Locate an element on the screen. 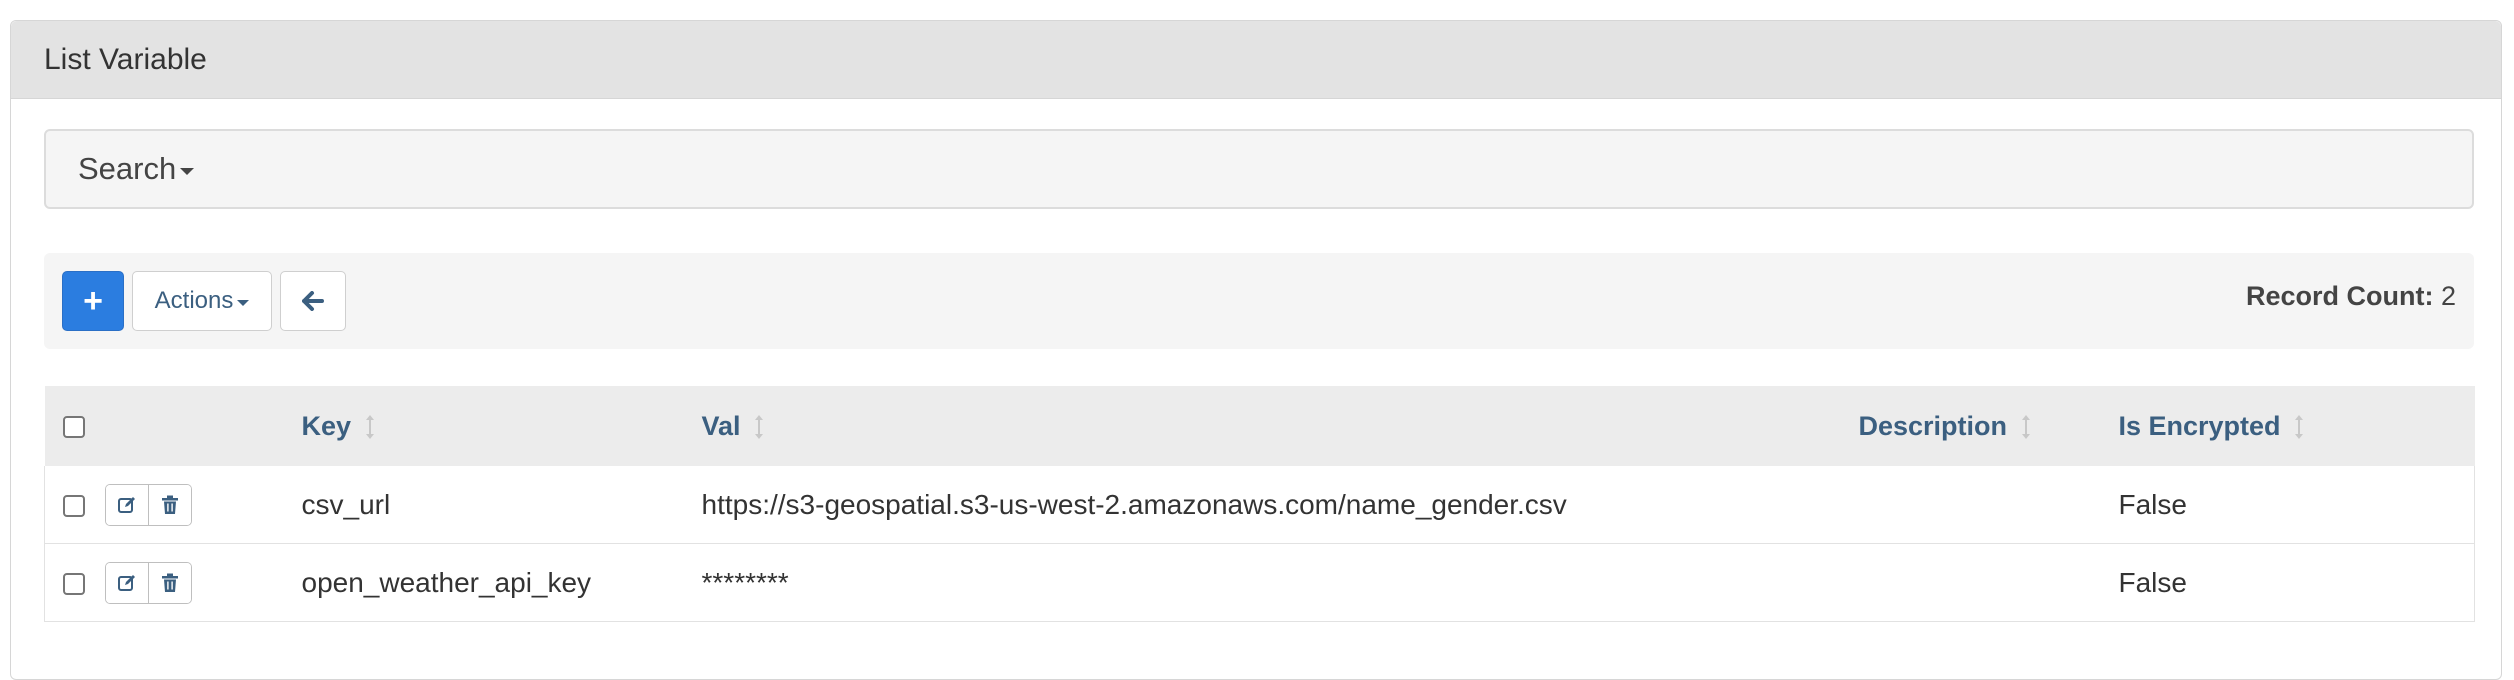  search-label: Search is located at coordinates (127, 168).